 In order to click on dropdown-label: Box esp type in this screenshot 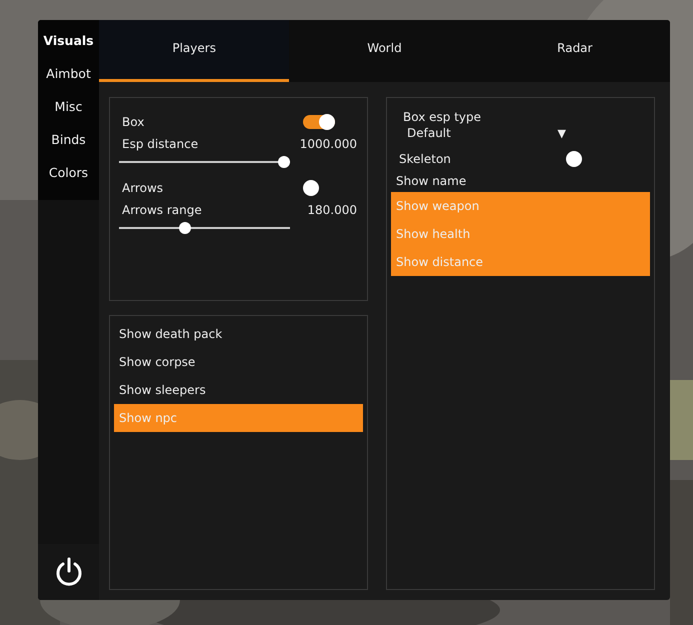, I will do `click(442, 117)`.